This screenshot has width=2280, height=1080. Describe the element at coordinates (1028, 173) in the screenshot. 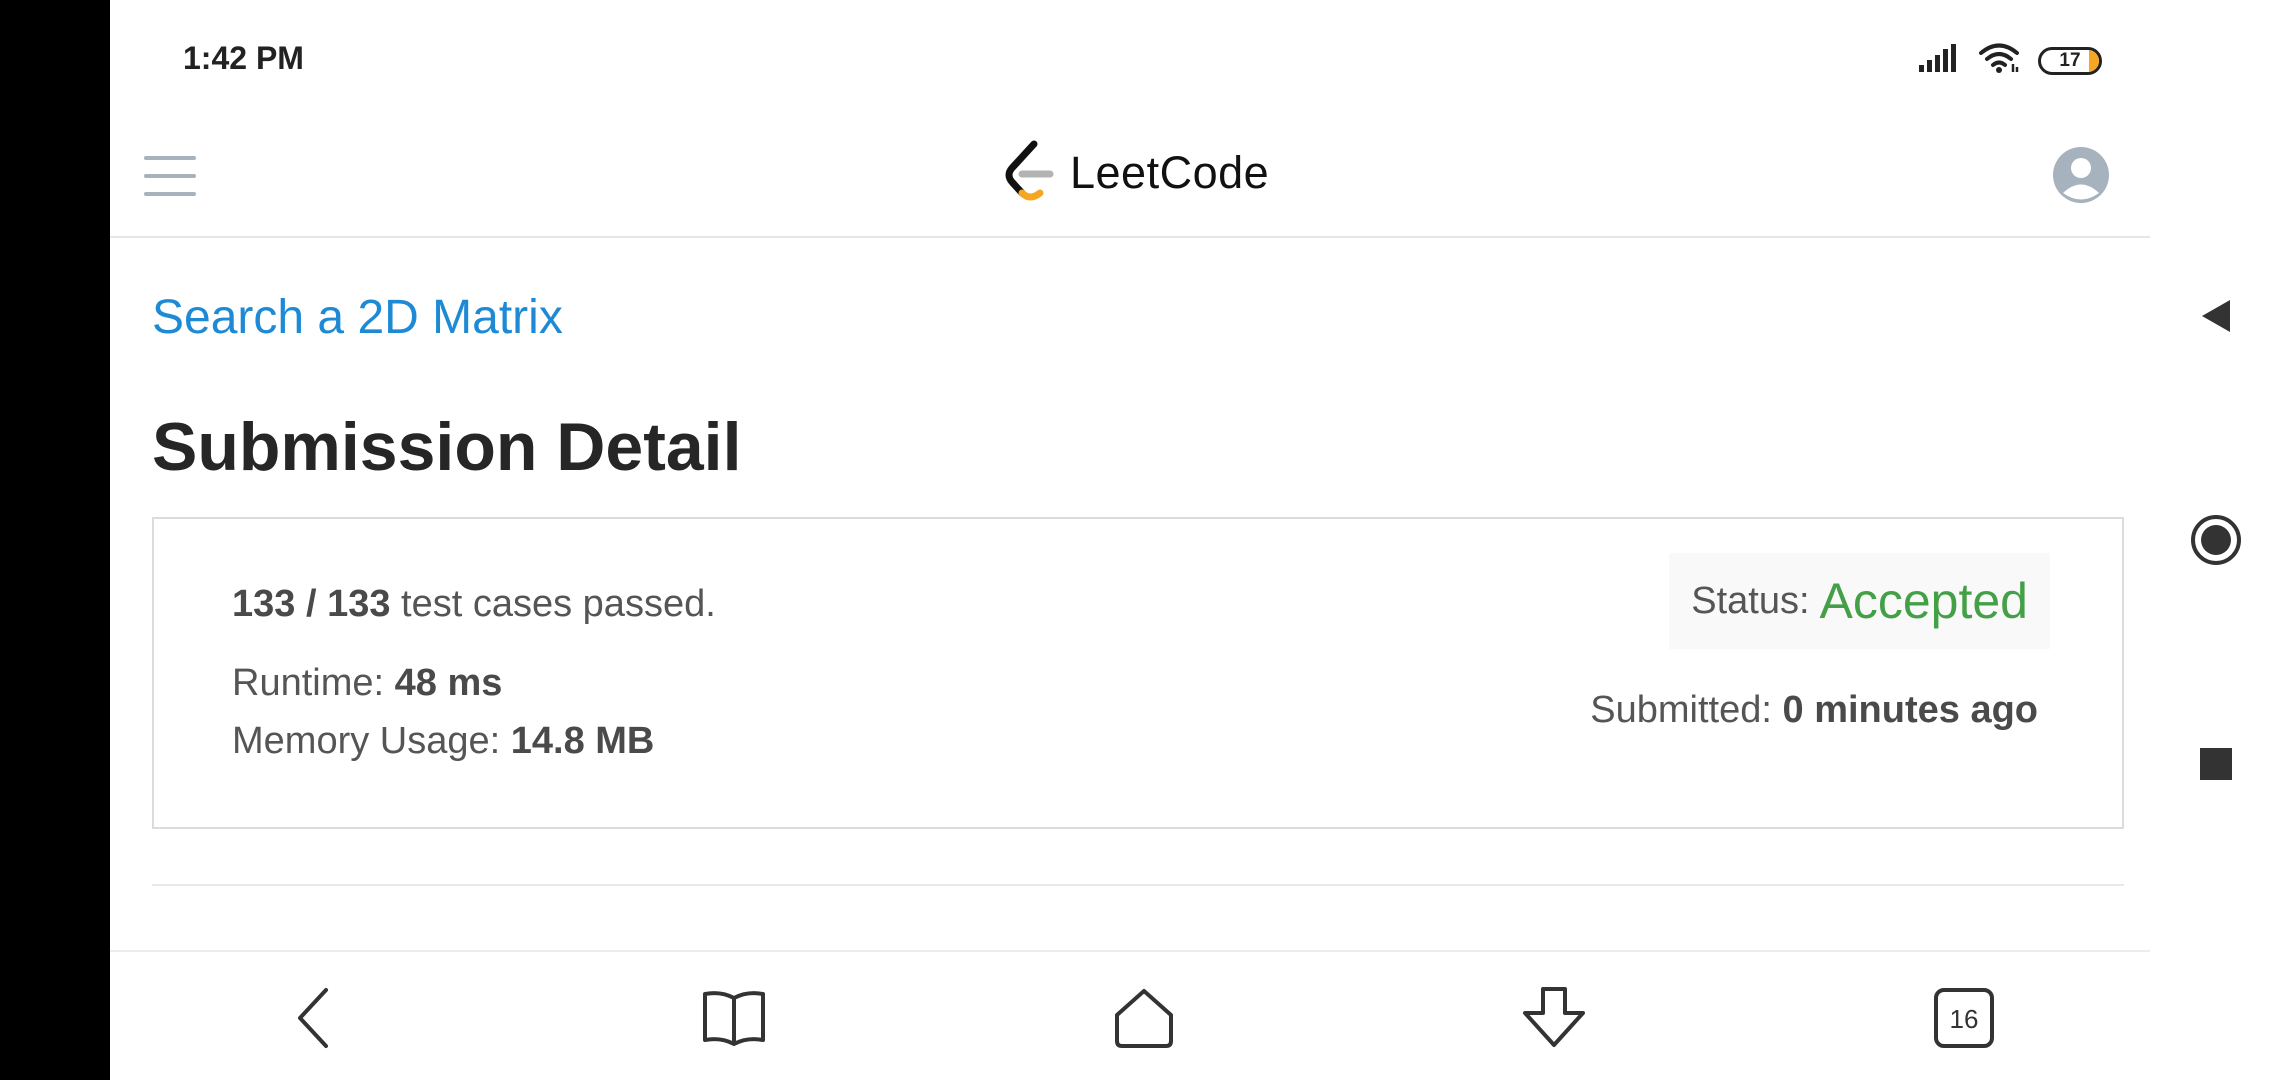

I see `leetcode-logo-icon` at that location.